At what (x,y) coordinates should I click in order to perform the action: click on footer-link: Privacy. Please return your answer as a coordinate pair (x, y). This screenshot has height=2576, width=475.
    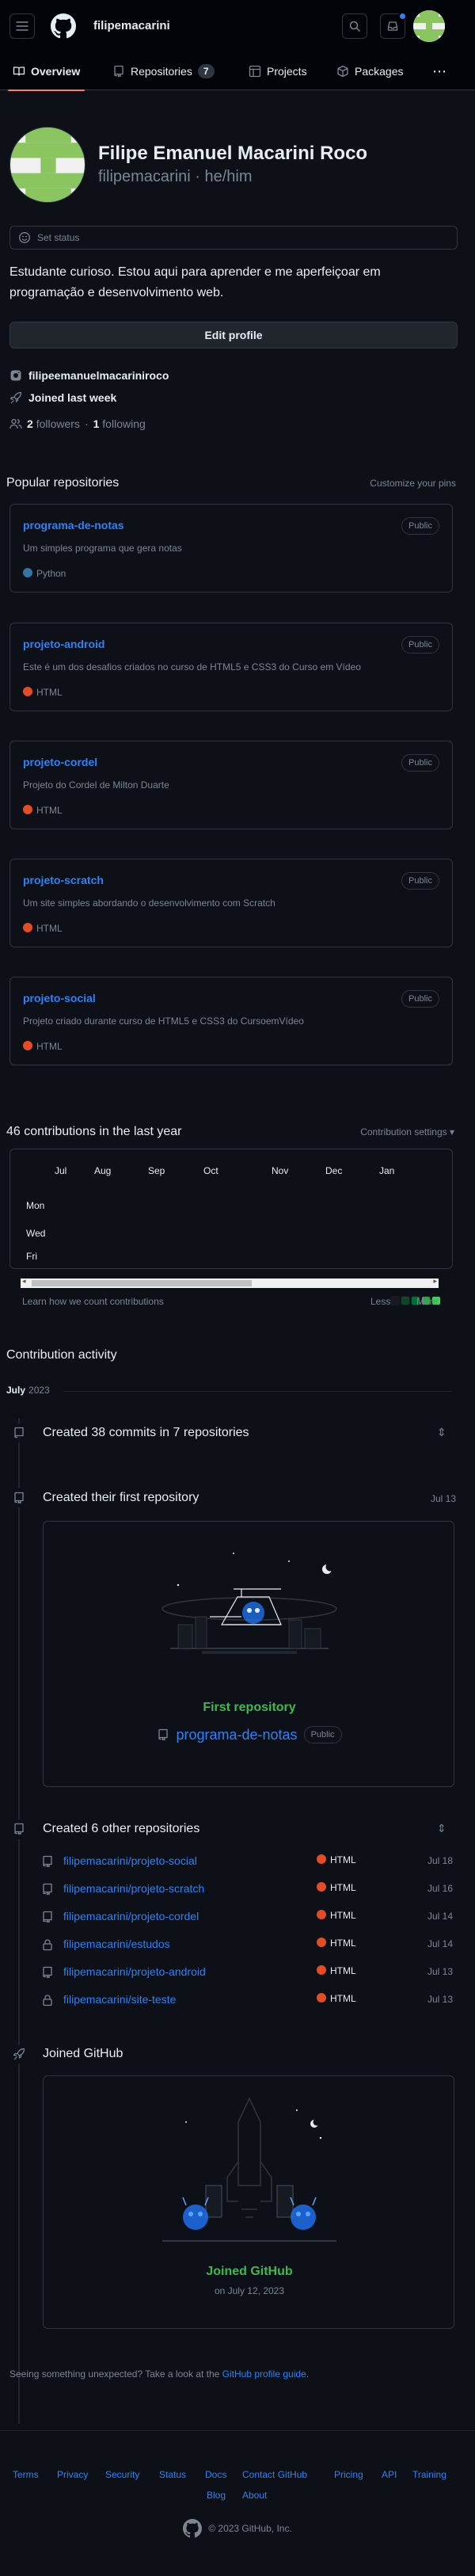
    Looking at the image, I should click on (72, 2474).